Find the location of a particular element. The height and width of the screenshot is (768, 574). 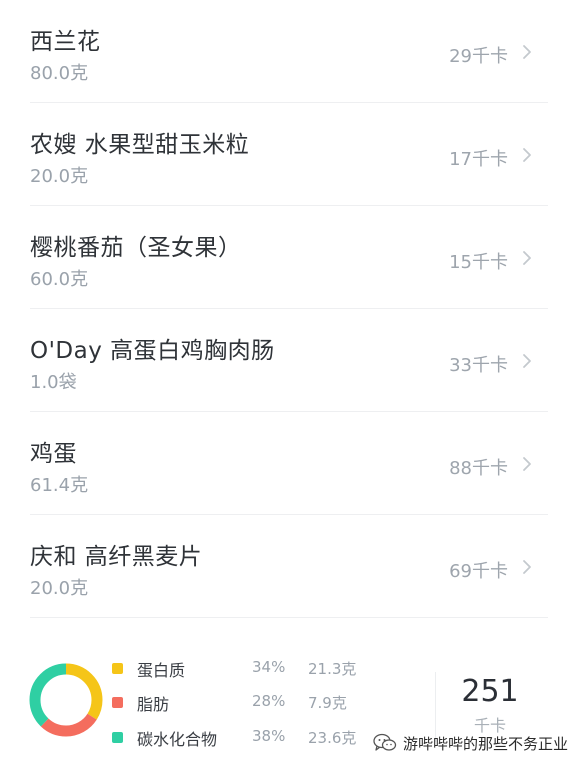

food-name: O'Day 高蛋白鸡胸肉肠 is located at coordinates (152, 351).